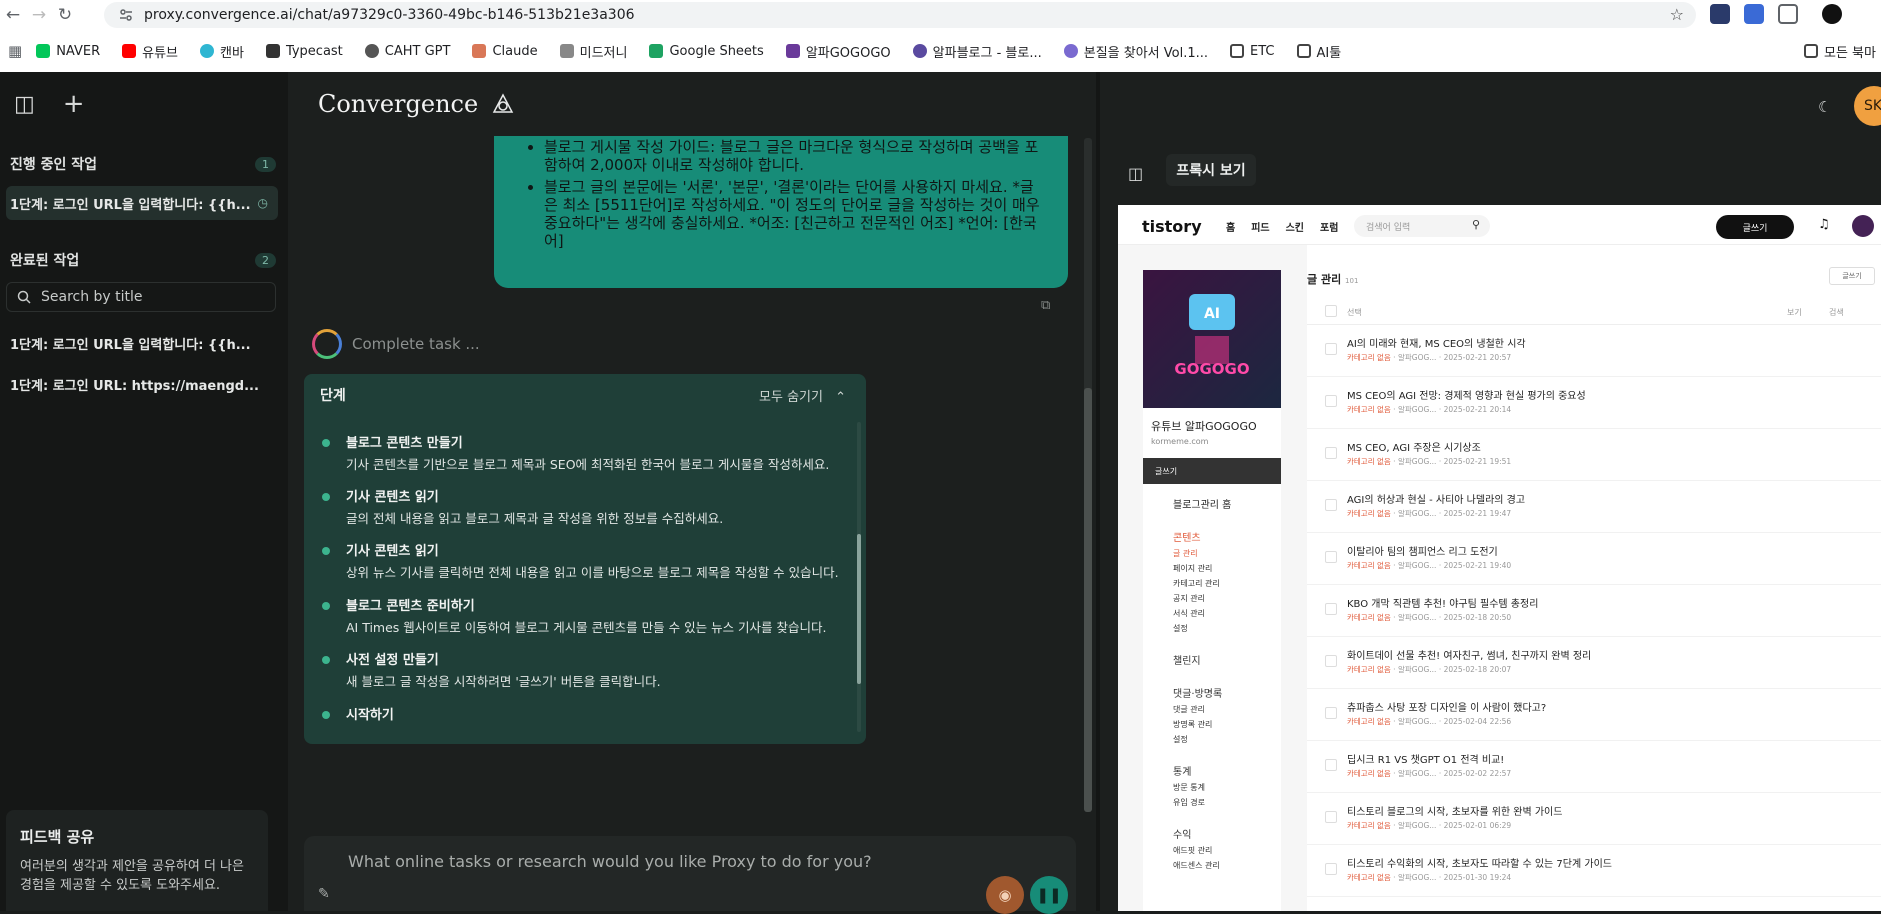 The height and width of the screenshot is (914, 1881). Describe the element at coordinates (1454, 810) in the screenshot. I see `post-title: 티스토리 블로그의 시작, 초보자를 위한 완벽 가이드` at that location.